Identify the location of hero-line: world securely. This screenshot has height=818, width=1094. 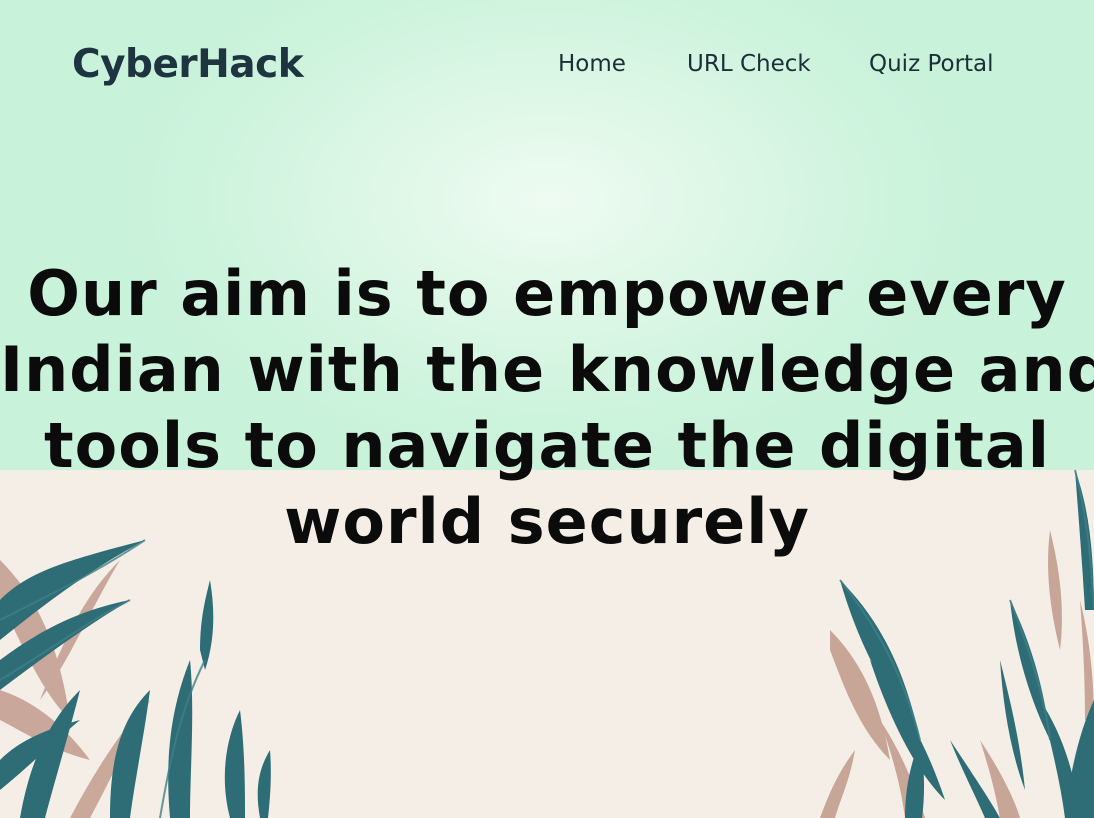
(547, 521).